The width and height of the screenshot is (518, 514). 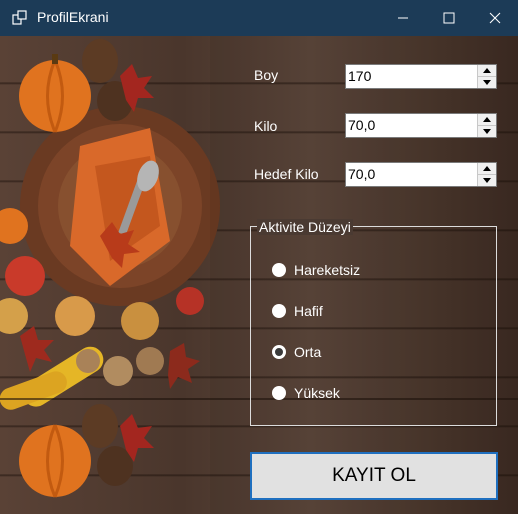 What do you see at coordinates (279, 311) in the screenshot?
I see `radio-hafif` at bounding box center [279, 311].